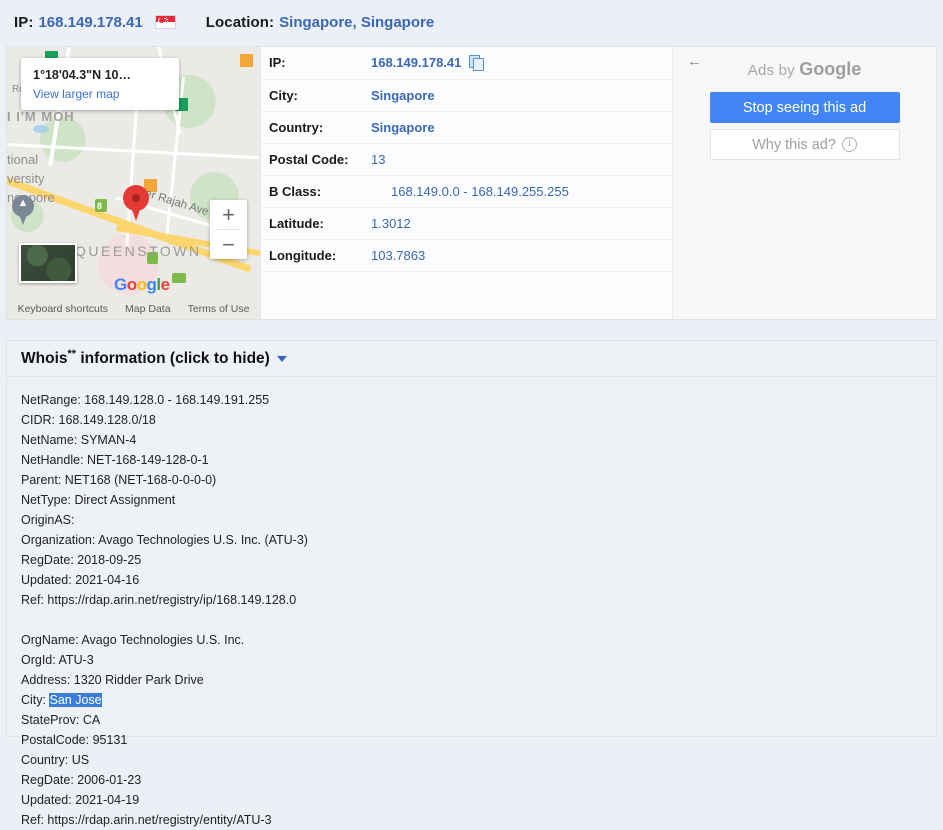 The image size is (943, 830). Describe the element at coordinates (136, 203) in the screenshot. I see `map-location-pin` at that location.